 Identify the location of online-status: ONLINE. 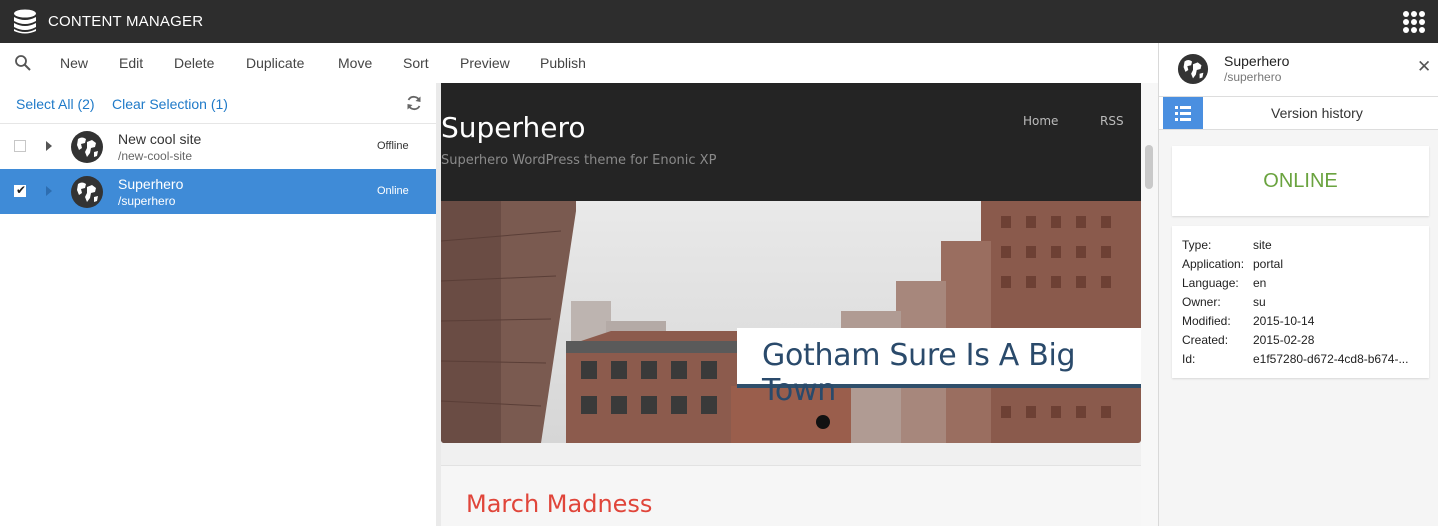
(1300, 181).